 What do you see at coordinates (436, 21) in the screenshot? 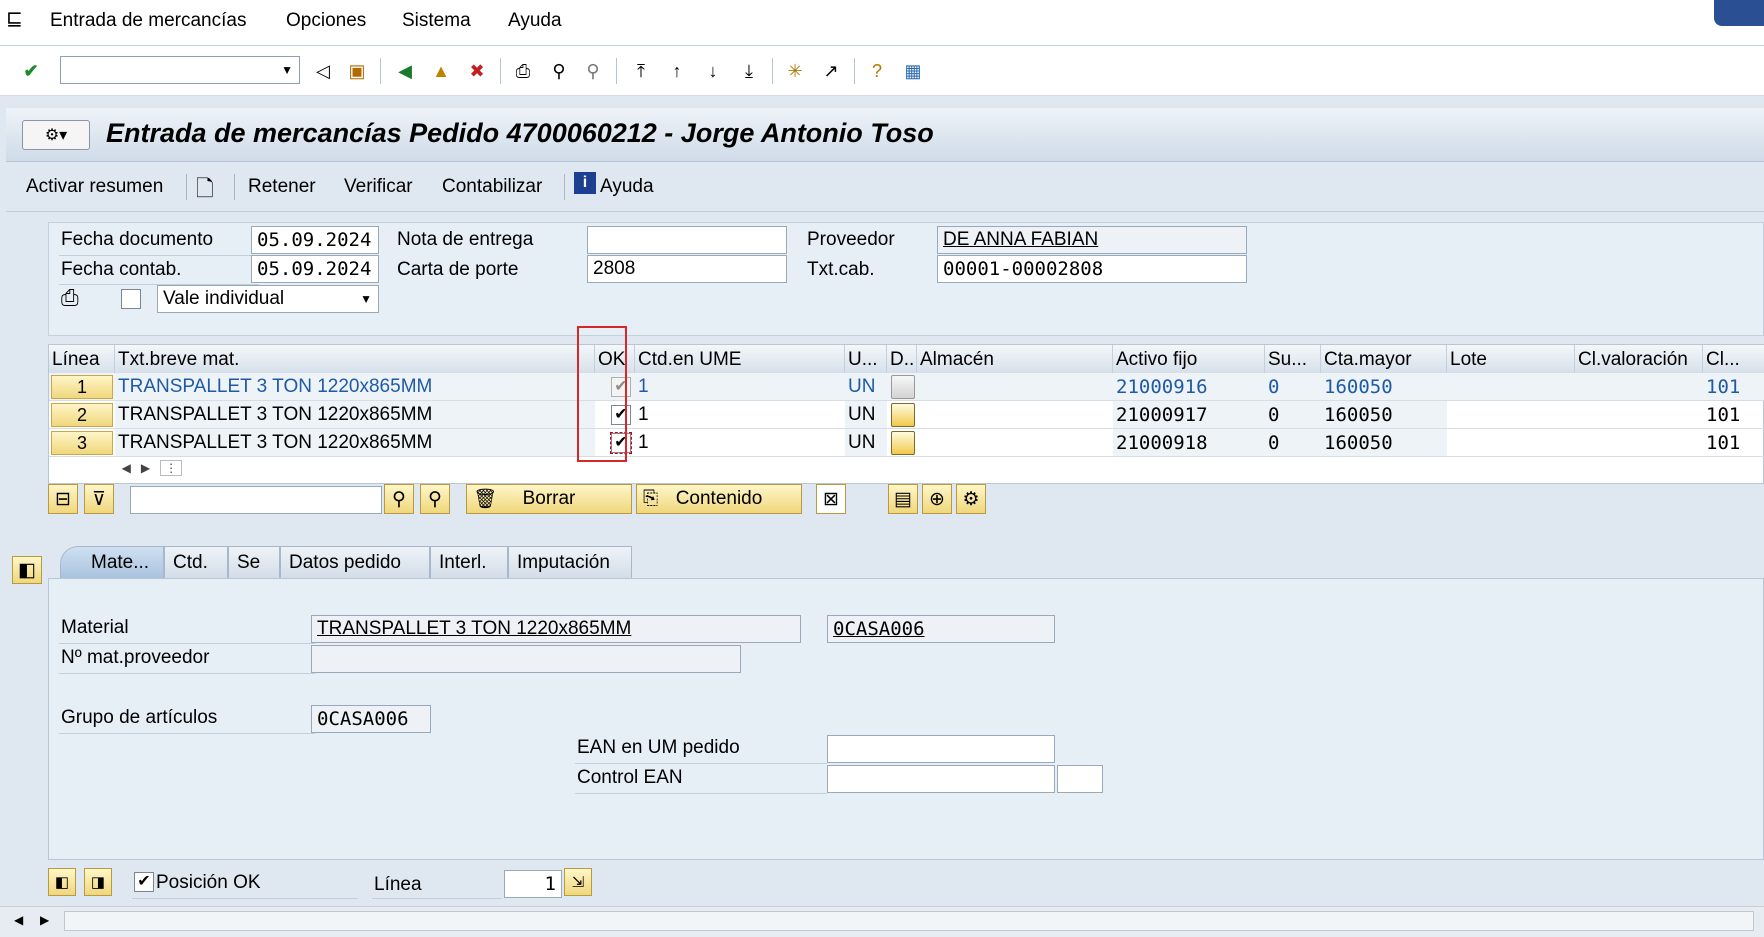
I see `menu-sistema: Sistema` at bounding box center [436, 21].